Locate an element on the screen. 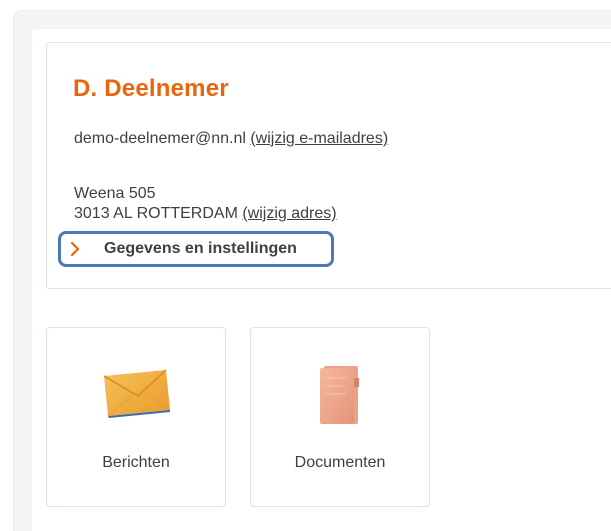 This screenshot has width=611, height=531. document-folder-icon is located at coordinates (340, 397).